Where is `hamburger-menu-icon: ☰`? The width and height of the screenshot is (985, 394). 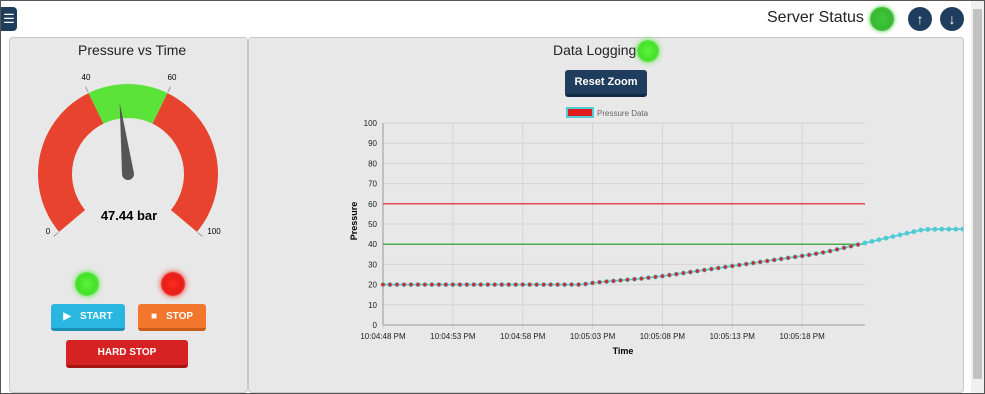 hamburger-menu-icon: ☰ is located at coordinates (9, 19).